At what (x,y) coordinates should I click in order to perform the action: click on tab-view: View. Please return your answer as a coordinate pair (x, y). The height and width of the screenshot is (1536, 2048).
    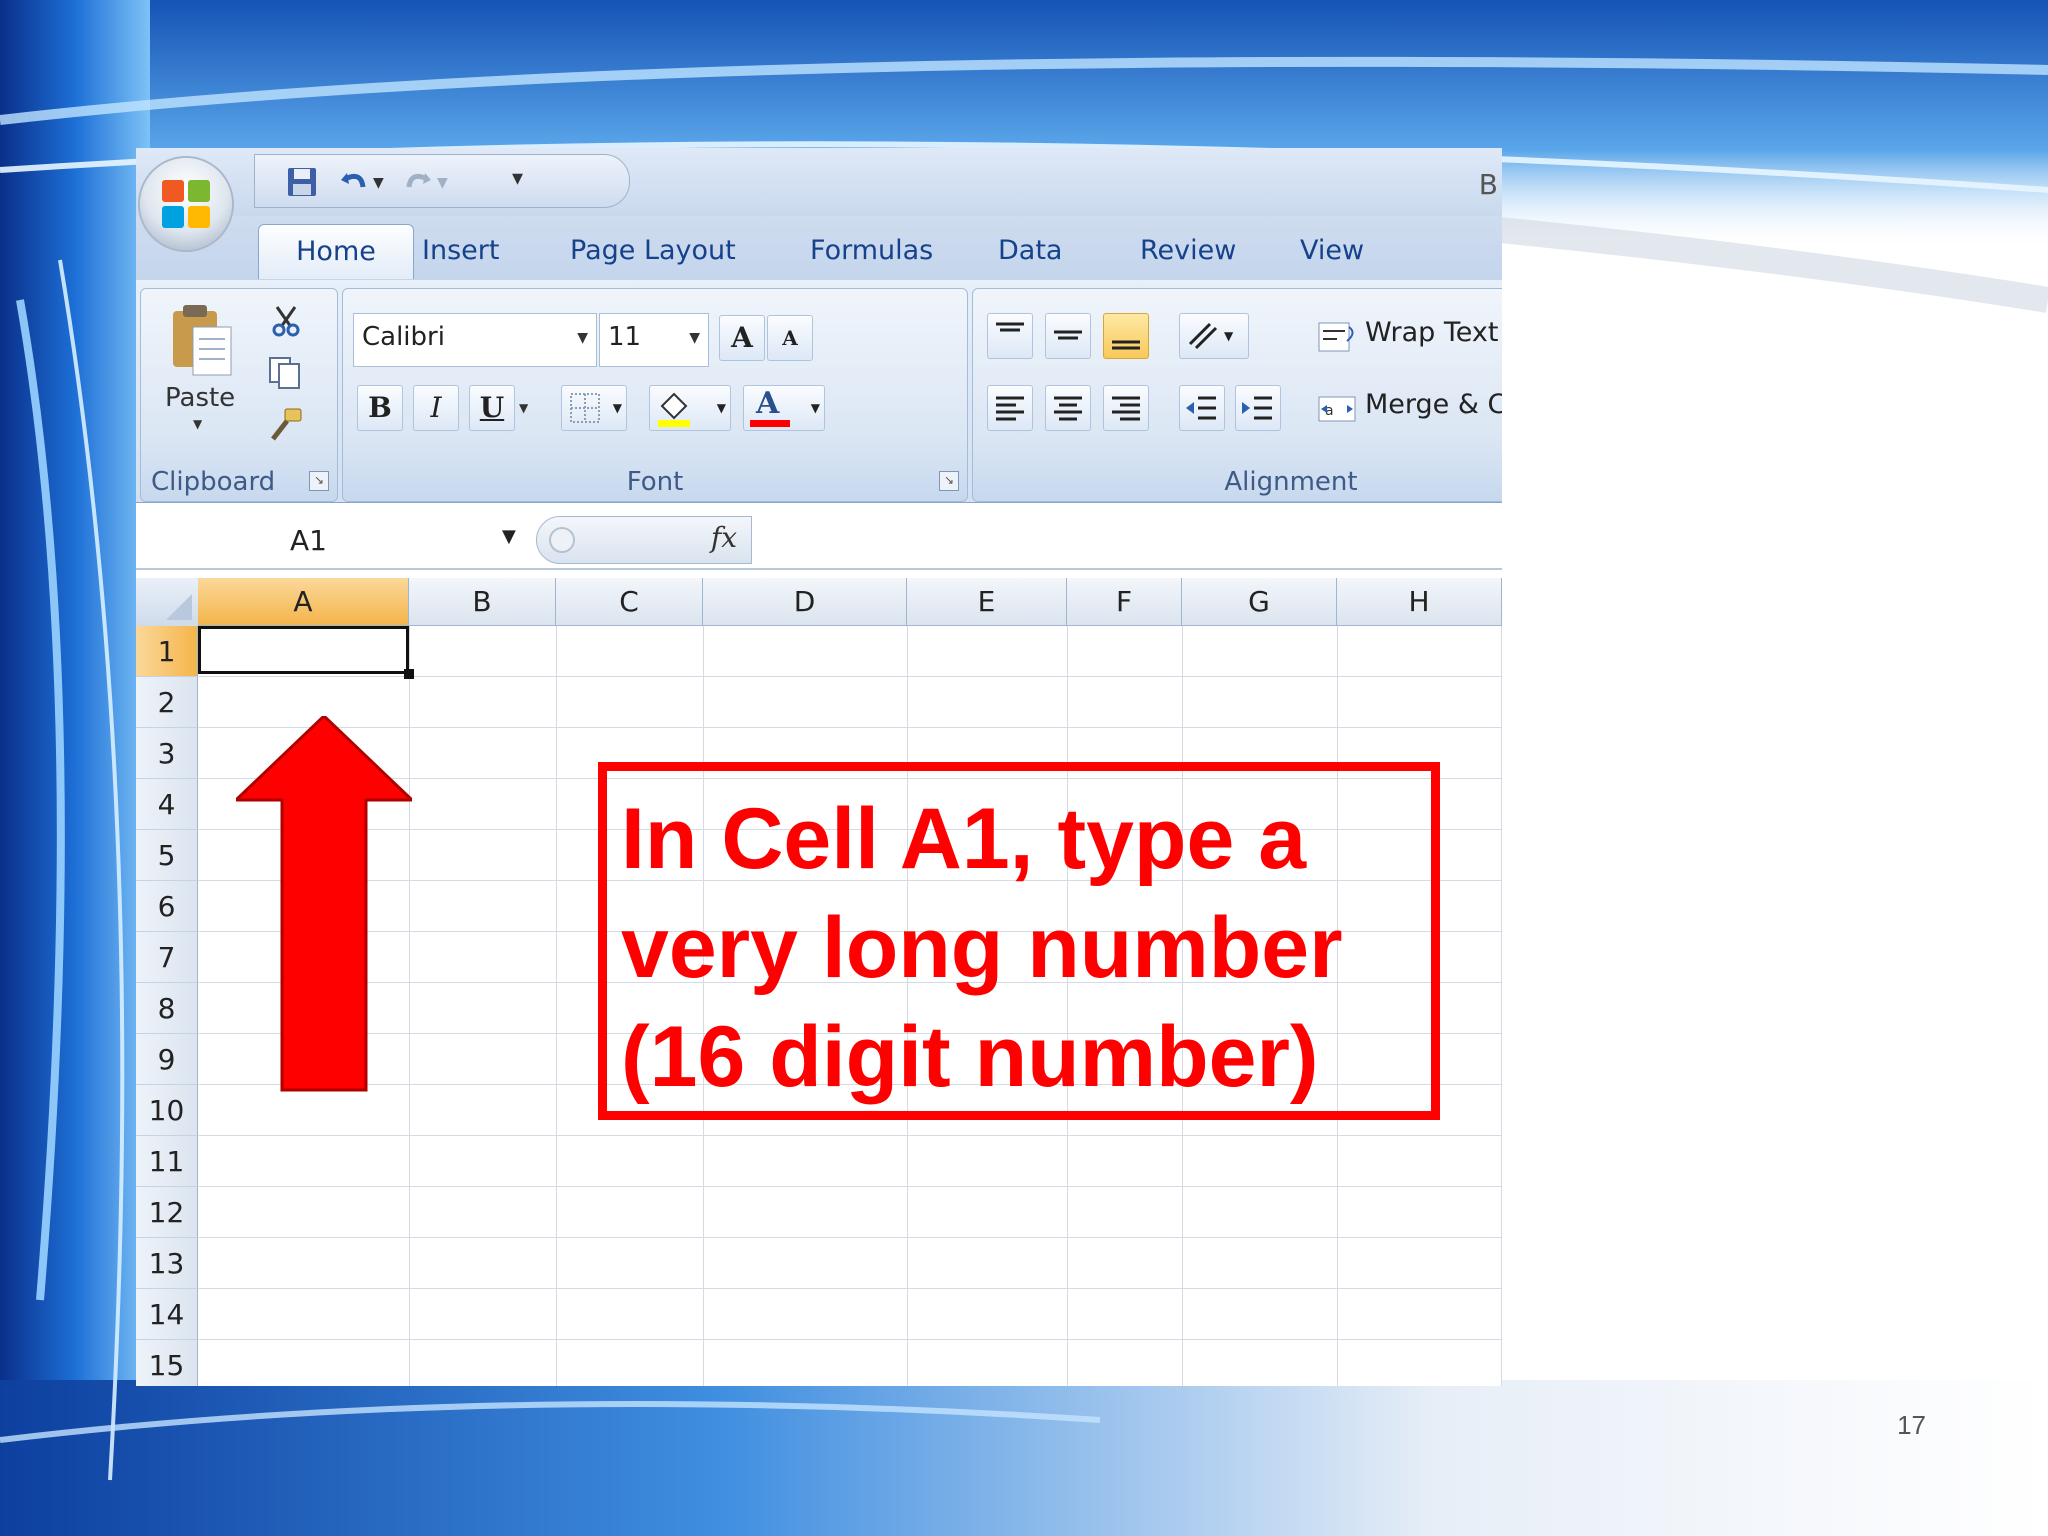
    Looking at the image, I should click on (1332, 251).